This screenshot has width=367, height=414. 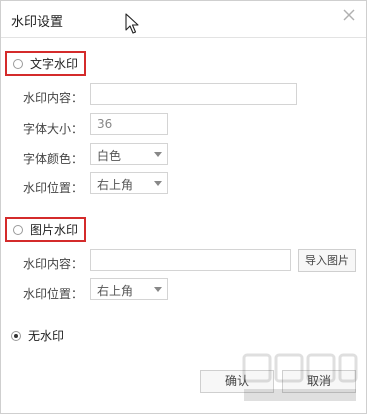 I want to click on close-button, so click(x=349, y=15).